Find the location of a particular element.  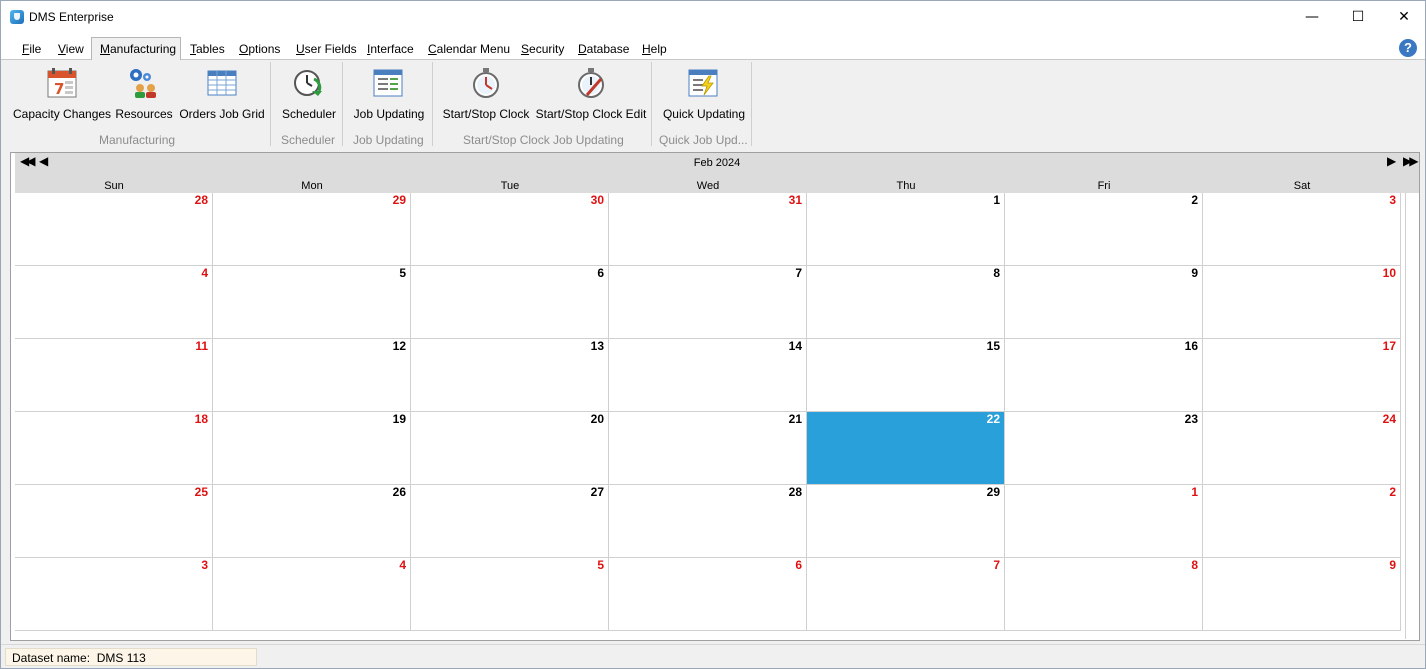

day-cell: 27 is located at coordinates (510, 521).